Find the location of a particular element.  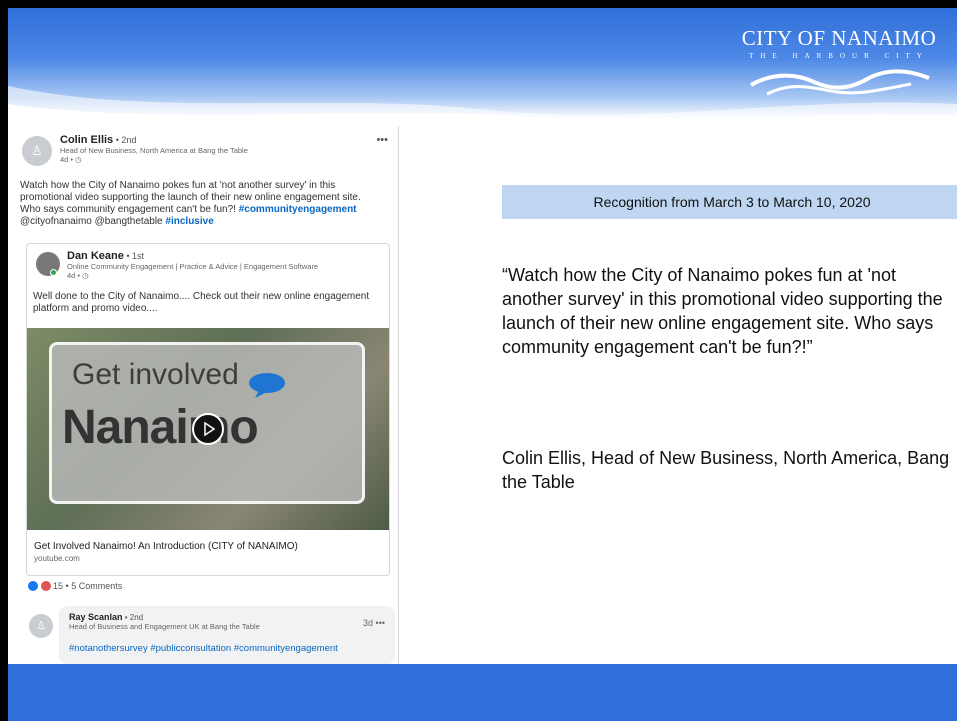

online-status-icon is located at coordinates (53, 272).